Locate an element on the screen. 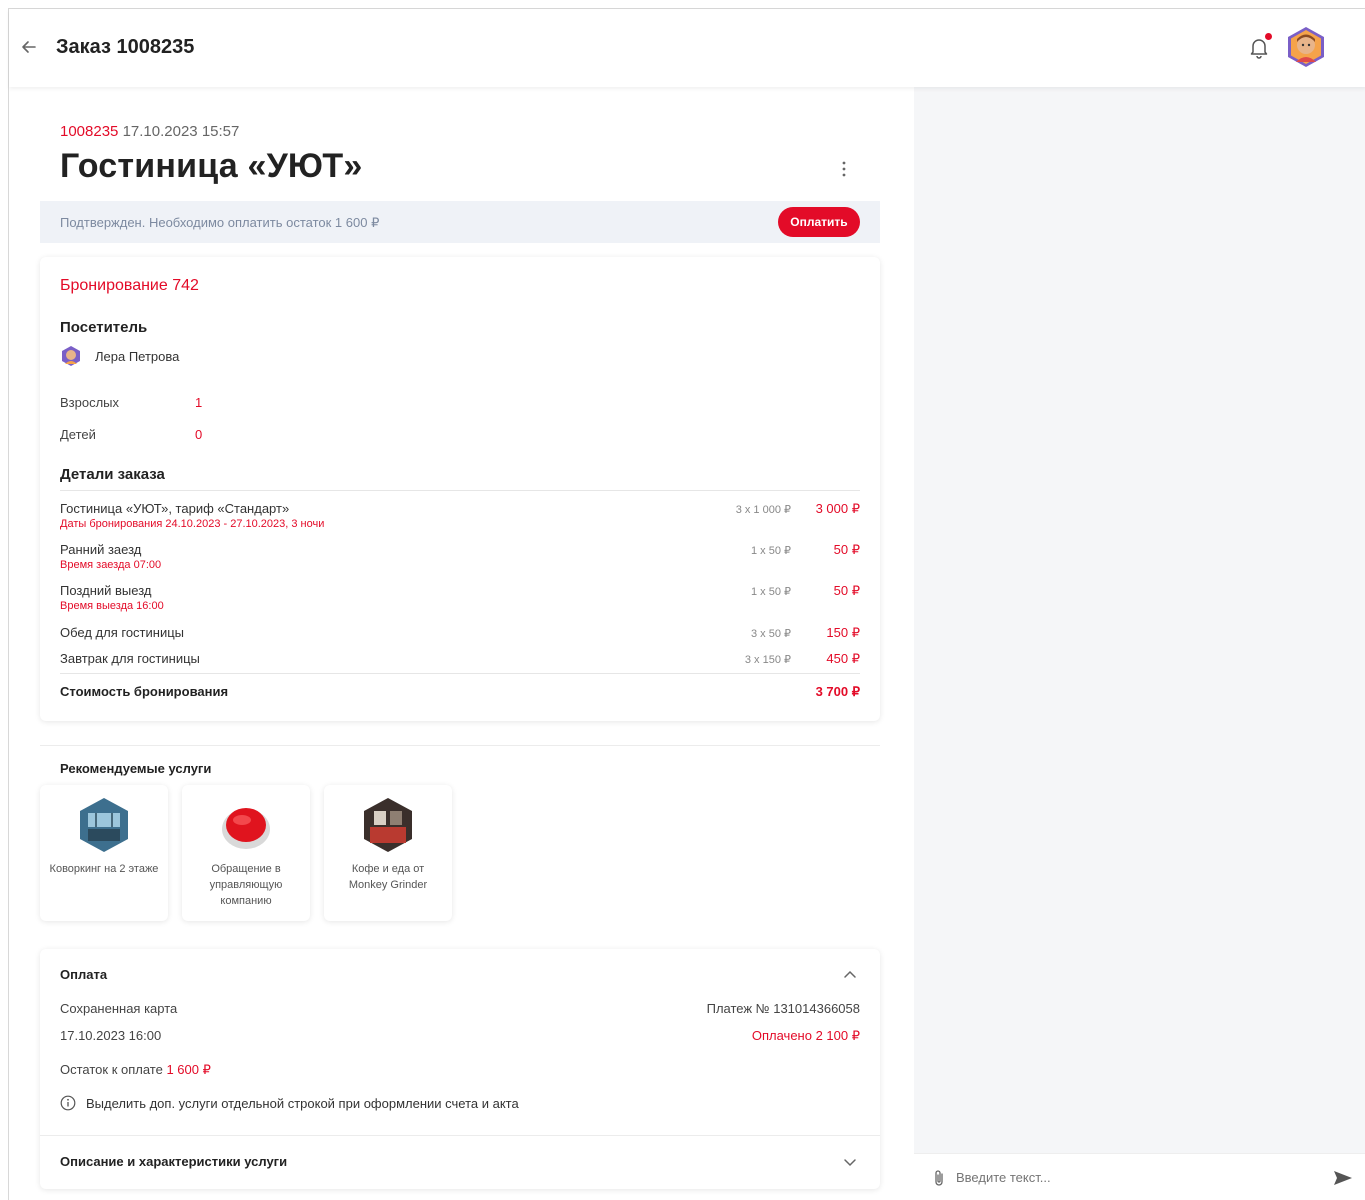 This screenshot has height=1200, width=1365. service-card-support: Обращение в управляющую компанию is located at coordinates (246, 853).